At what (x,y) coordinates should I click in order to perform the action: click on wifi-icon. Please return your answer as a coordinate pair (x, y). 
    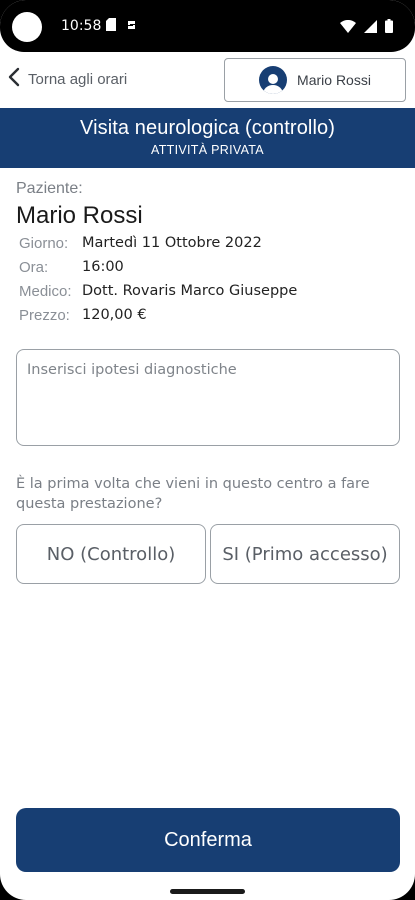
    Looking at the image, I should click on (348, 27).